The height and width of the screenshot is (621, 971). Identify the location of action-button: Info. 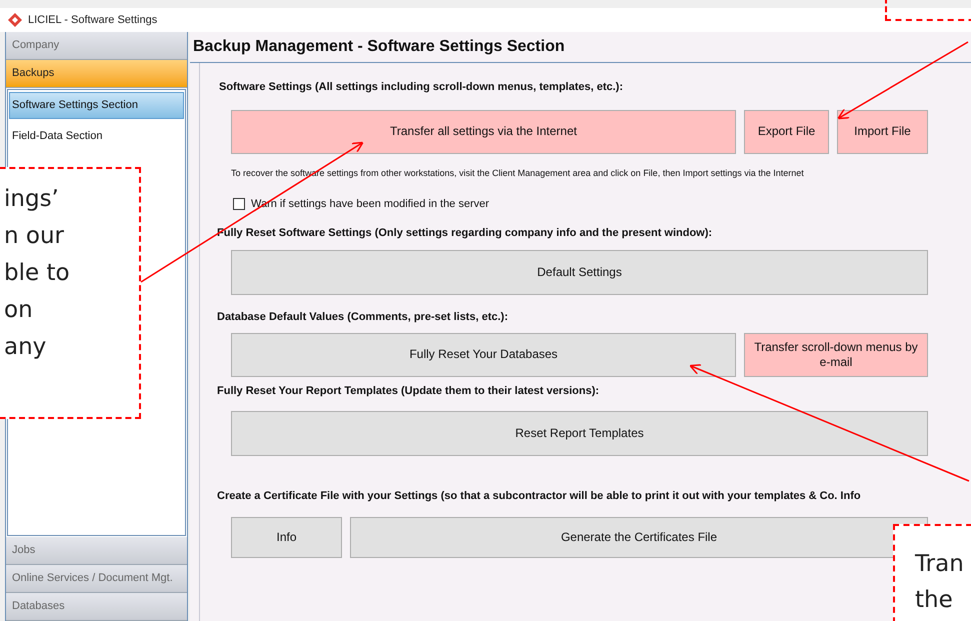
(286, 537).